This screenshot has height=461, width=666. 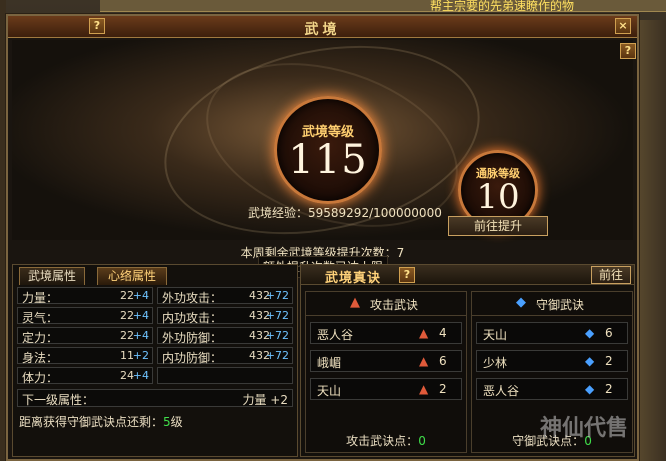 I want to click on attack-points: 攻击武诀点：0, so click(x=386, y=440).